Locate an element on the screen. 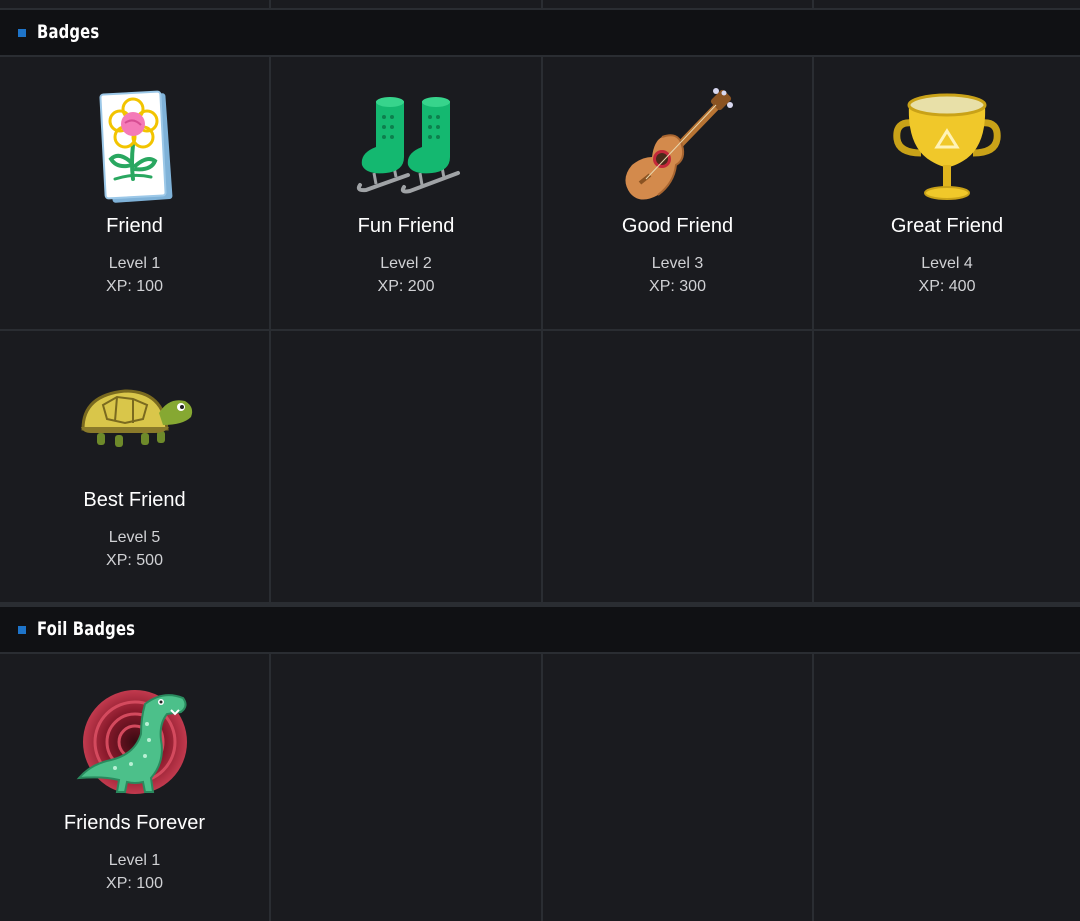 The height and width of the screenshot is (921, 1080). badge-card-good-friend: Good Friend Level 3 XP: 300 is located at coordinates (677, 193).